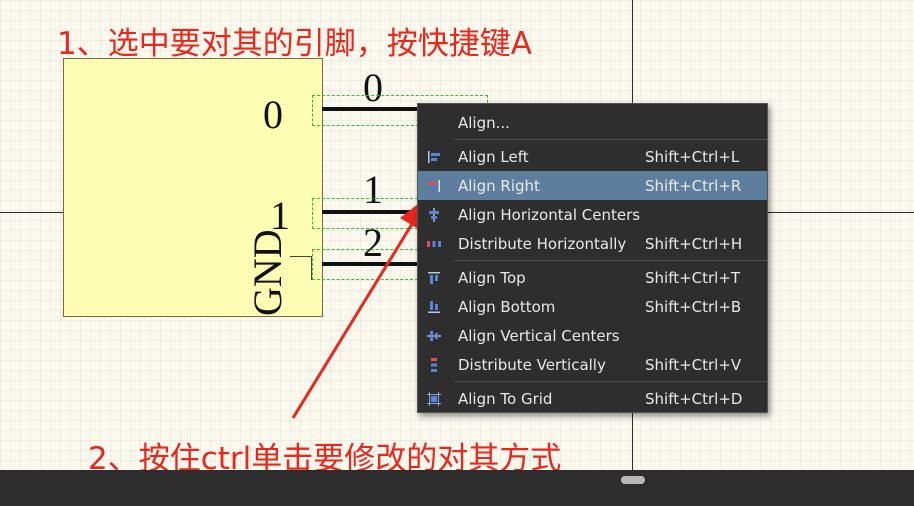 Image resolution: width=914 pixels, height=506 pixels. What do you see at coordinates (539, 335) in the screenshot?
I see `menu-item-label: Align Vertical Centers` at bounding box center [539, 335].